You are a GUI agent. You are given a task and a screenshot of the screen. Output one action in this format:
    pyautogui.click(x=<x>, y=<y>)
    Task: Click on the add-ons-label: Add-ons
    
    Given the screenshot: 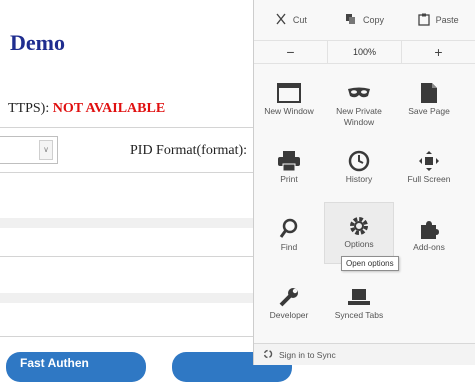 What is the action you would take?
    pyautogui.click(x=429, y=247)
    